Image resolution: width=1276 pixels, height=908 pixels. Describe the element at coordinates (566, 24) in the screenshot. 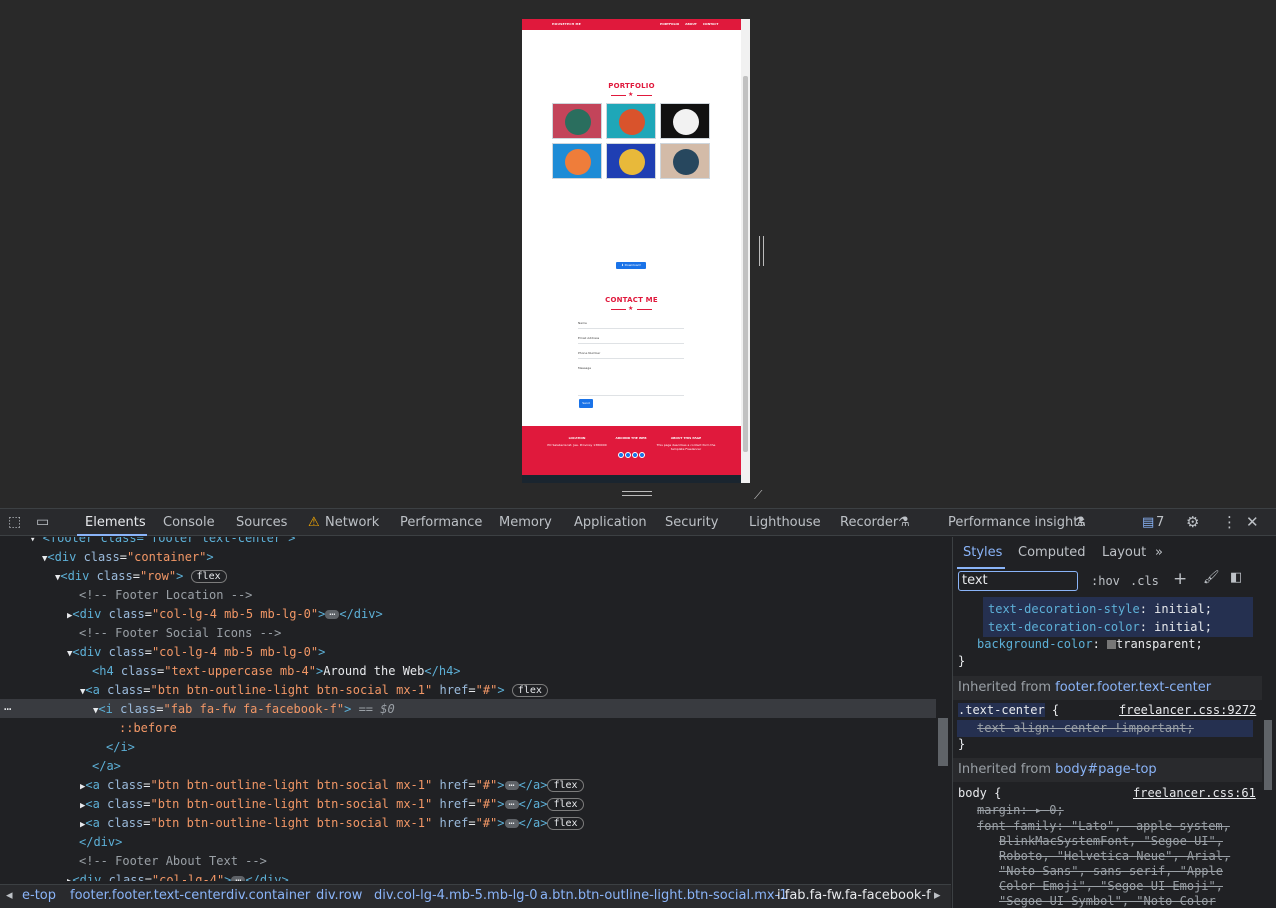

I see `site-brand: HOUSETECH ME` at that location.